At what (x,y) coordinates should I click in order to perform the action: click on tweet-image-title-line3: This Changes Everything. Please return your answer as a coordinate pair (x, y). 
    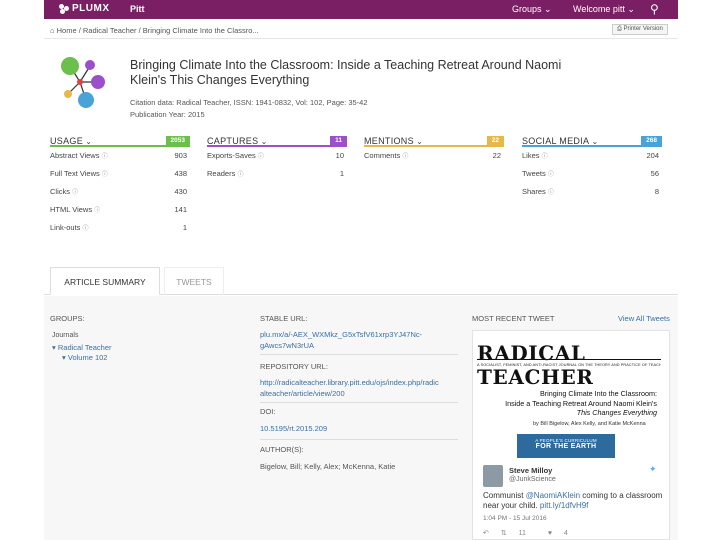
    Looking at the image, I should click on (616, 412).